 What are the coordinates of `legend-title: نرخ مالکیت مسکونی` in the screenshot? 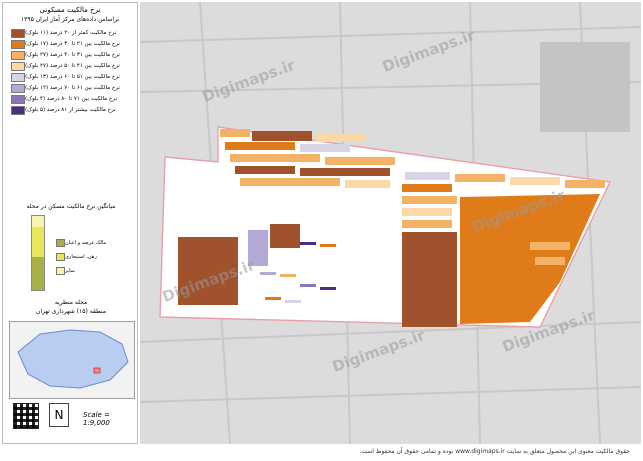 It's located at (70, 10).